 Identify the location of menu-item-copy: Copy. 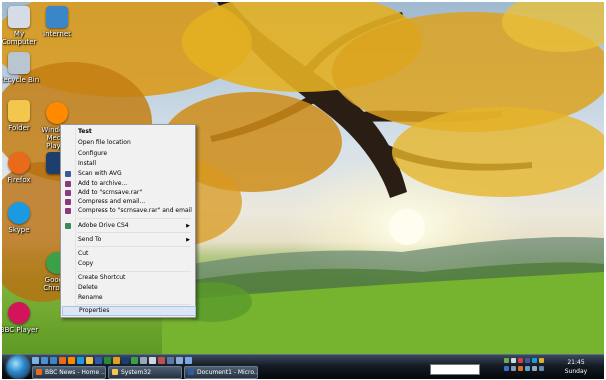
(128, 264).